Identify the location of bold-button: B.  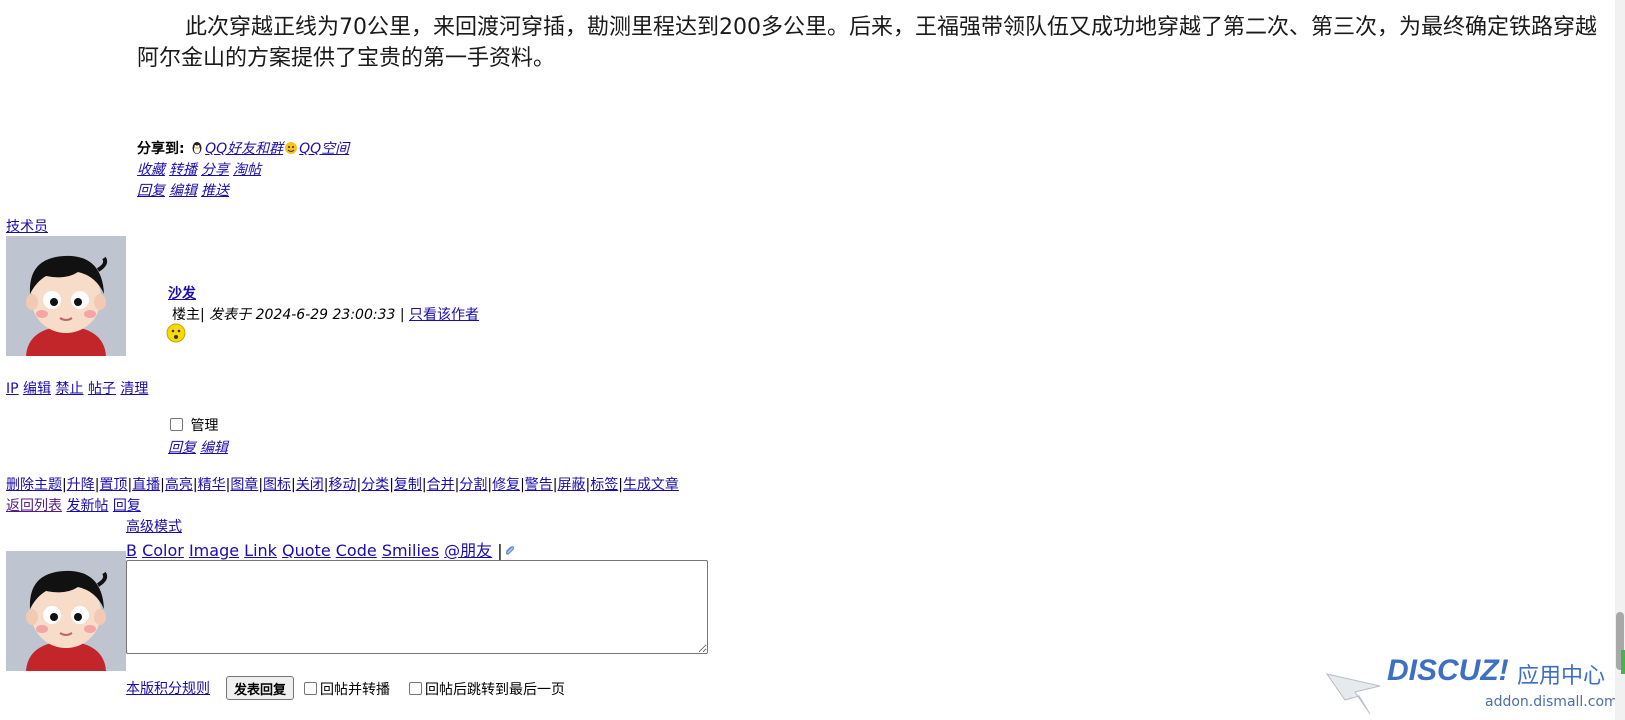
(131, 550).